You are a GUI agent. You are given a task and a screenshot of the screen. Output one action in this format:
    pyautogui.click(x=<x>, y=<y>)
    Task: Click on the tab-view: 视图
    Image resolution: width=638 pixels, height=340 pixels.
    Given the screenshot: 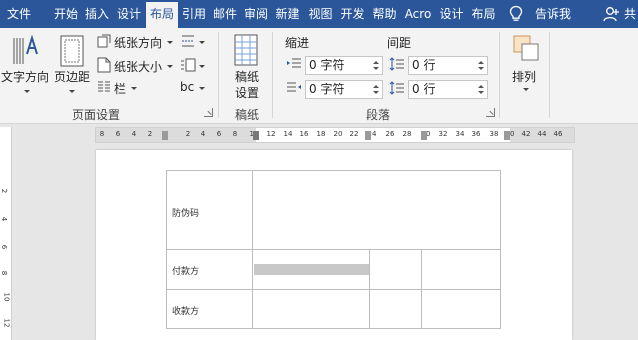 What is the action you would take?
    pyautogui.click(x=320, y=14)
    